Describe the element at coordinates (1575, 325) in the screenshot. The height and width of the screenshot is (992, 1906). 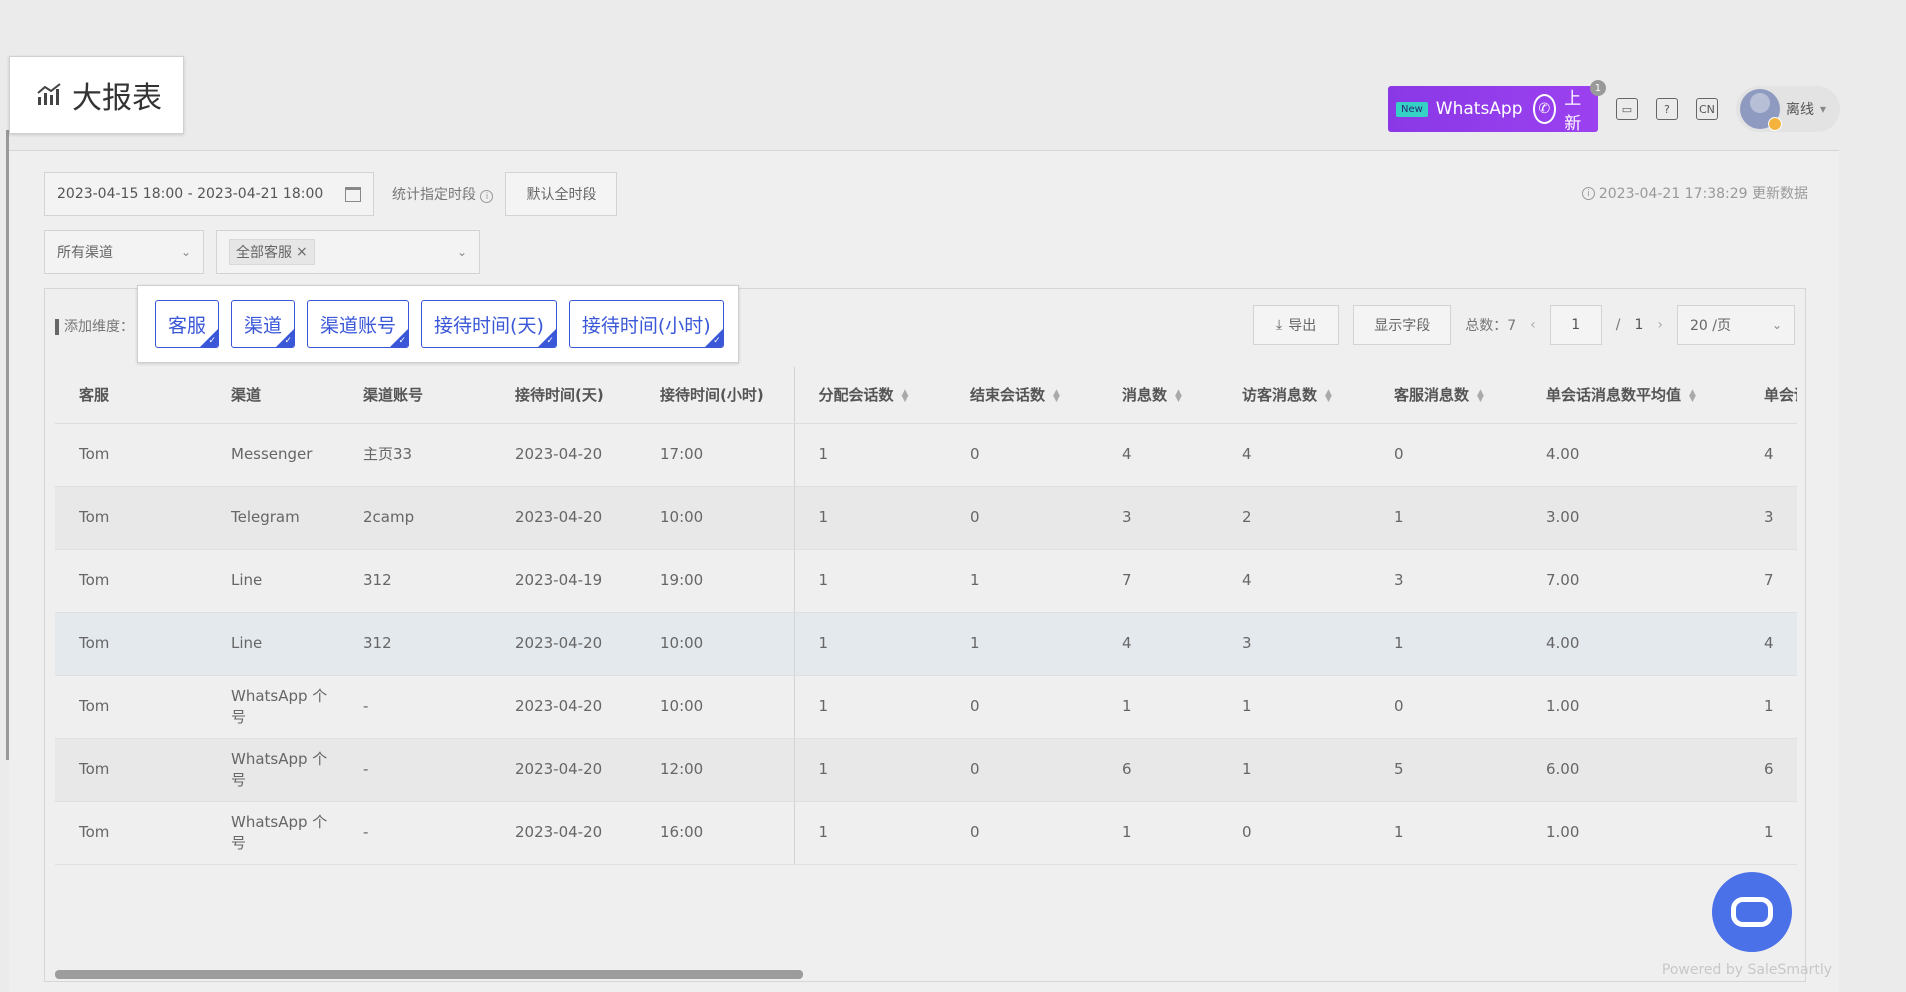
I see `page-input: 1` at that location.